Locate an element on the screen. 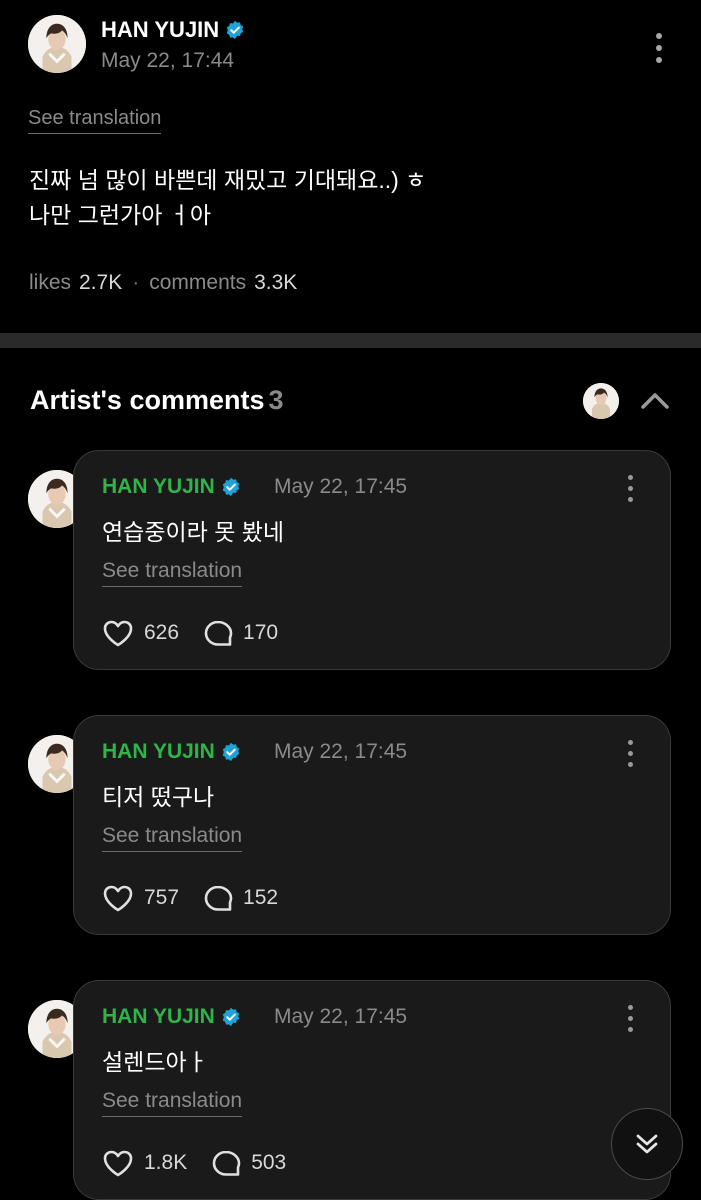  artist-comments-title: Artist's comments 3 is located at coordinates (157, 400).